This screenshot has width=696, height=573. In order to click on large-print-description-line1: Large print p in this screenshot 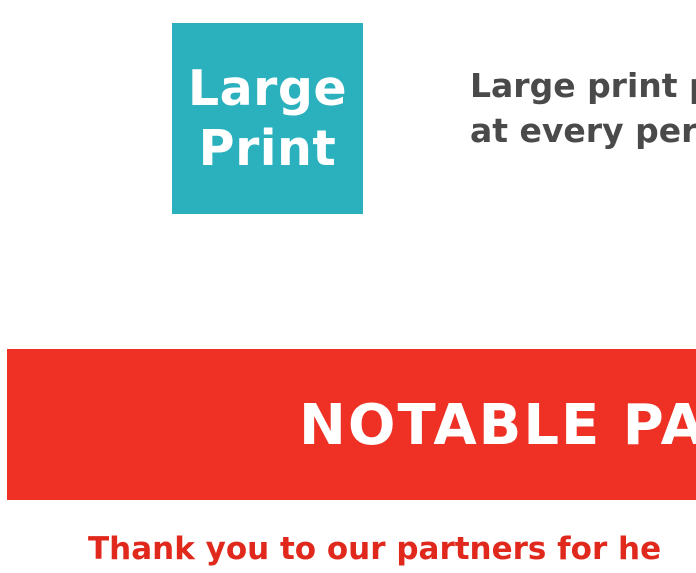, I will do `click(583, 85)`.